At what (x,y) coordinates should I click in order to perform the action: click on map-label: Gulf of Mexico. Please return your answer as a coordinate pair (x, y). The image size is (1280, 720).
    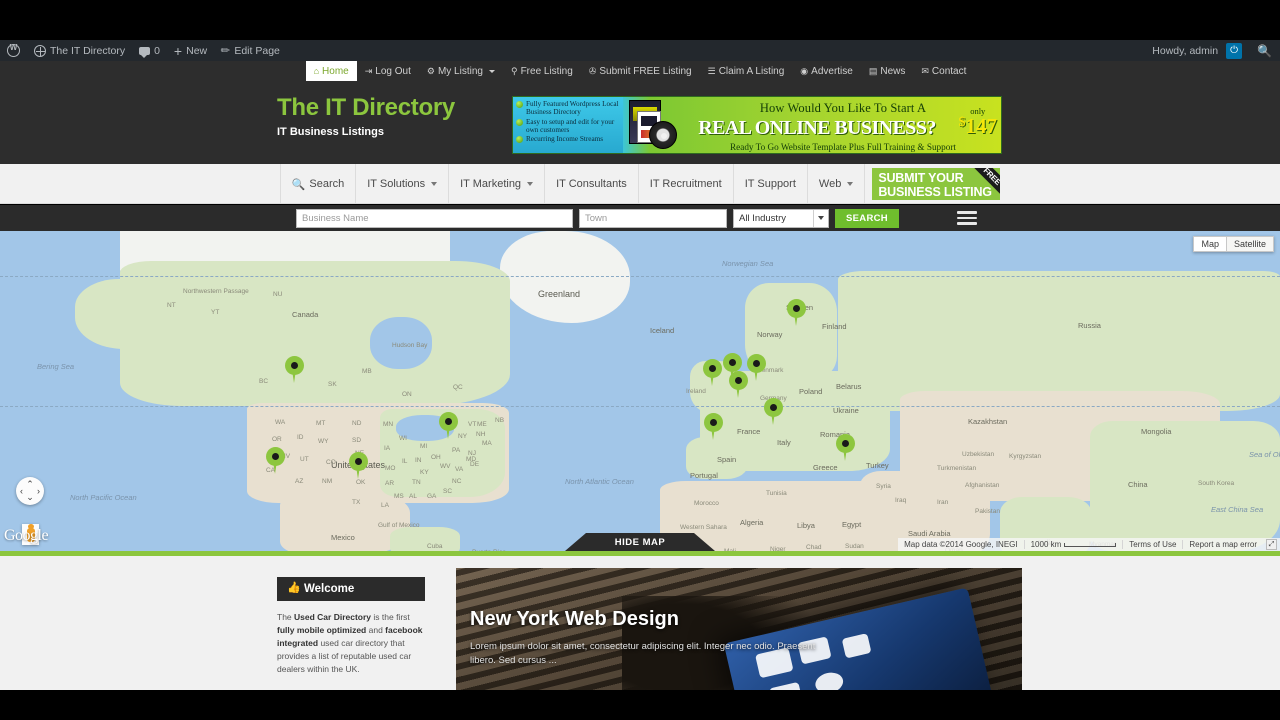
    Looking at the image, I should click on (399, 525).